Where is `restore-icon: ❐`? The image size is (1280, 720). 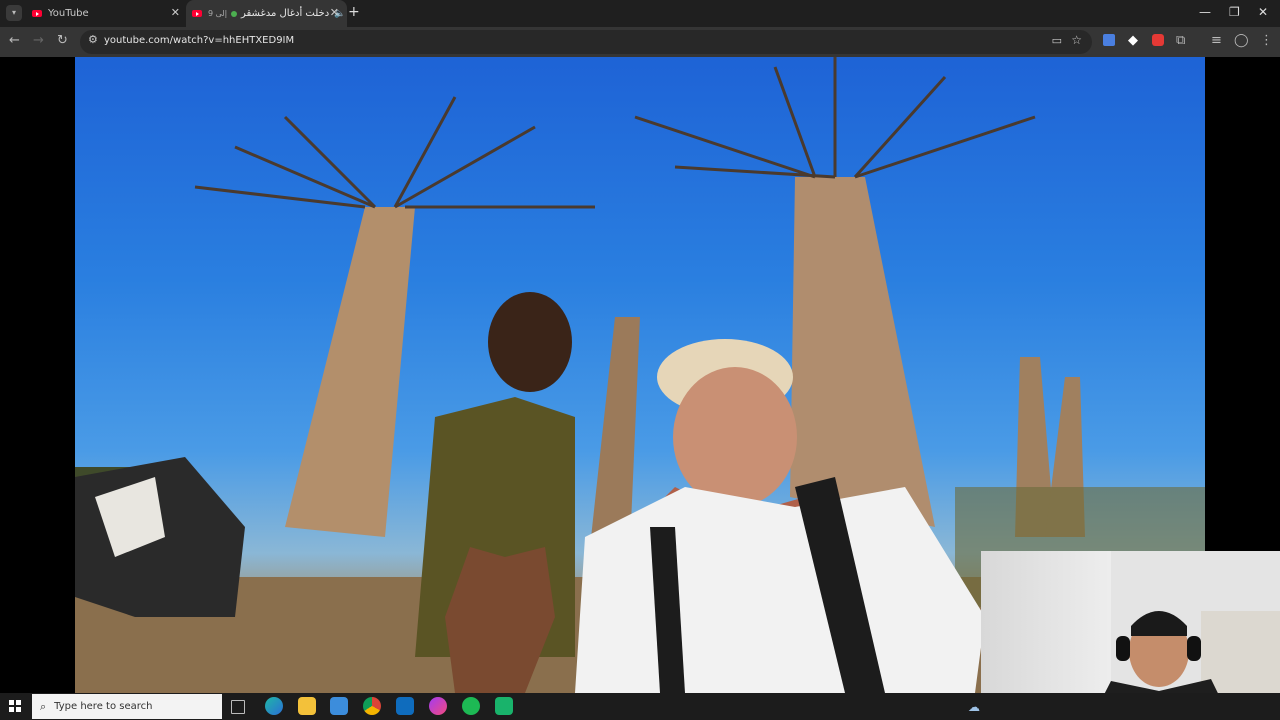 restore-icon: ❐ is located at coordinates (1234, 12).